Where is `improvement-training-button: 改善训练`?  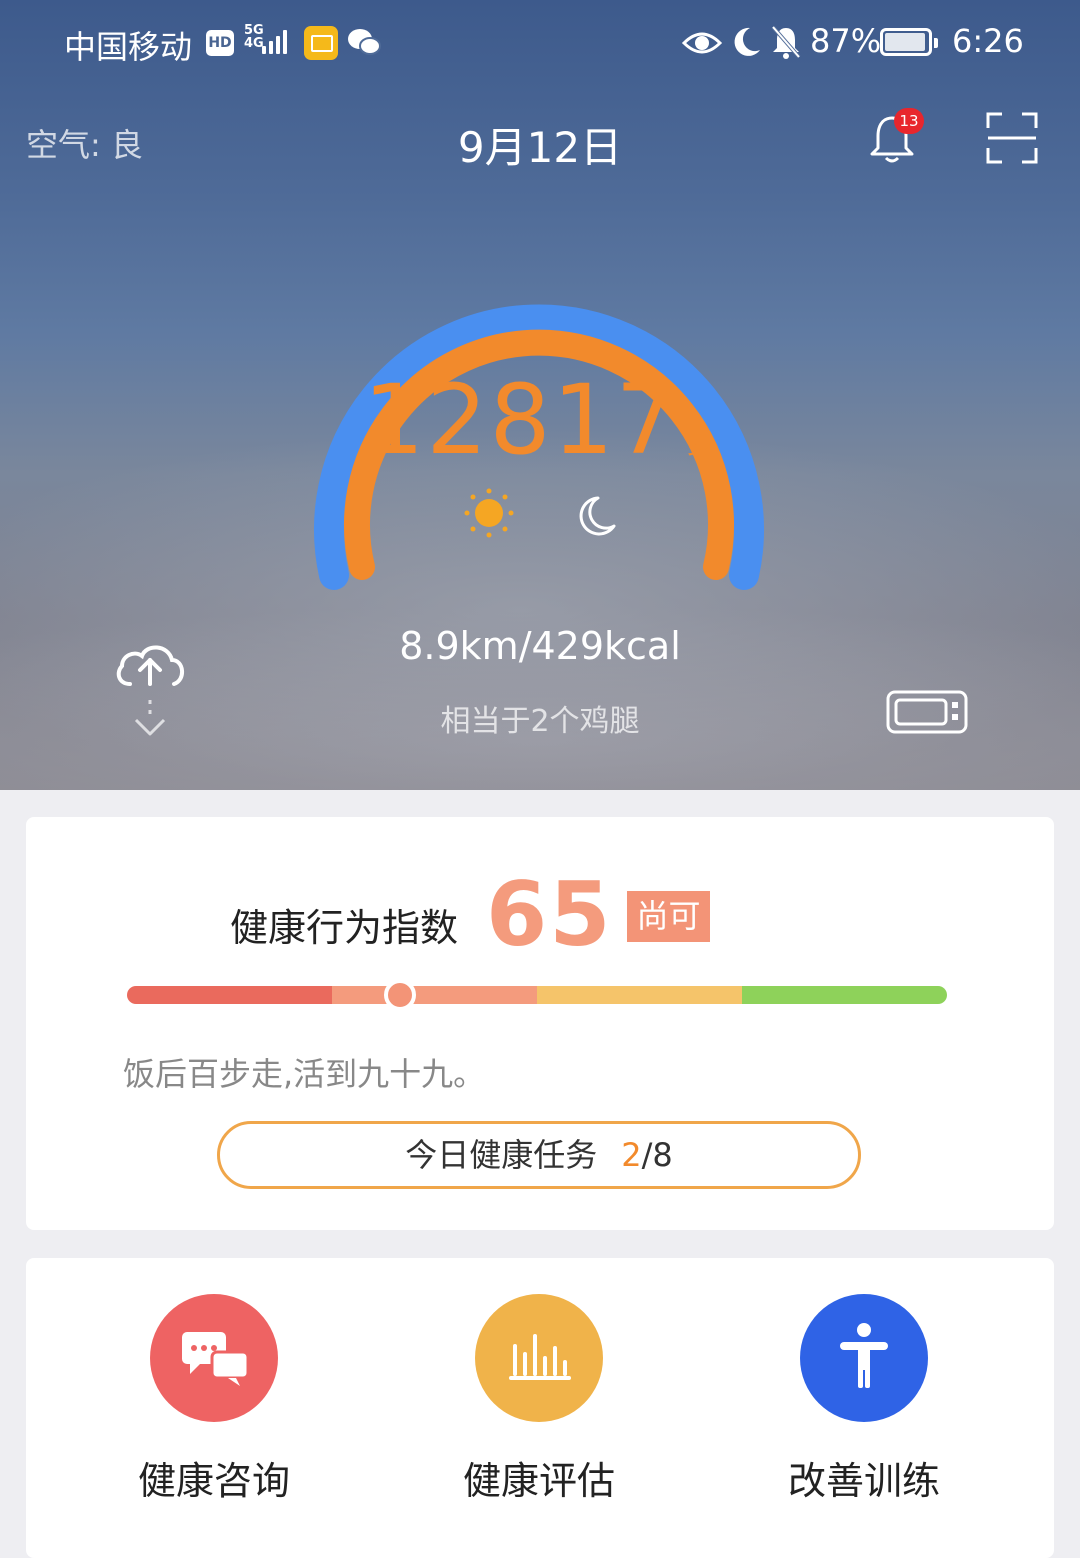
improvement-training-button: 改善训练 is located at coordinates (864, 1399).